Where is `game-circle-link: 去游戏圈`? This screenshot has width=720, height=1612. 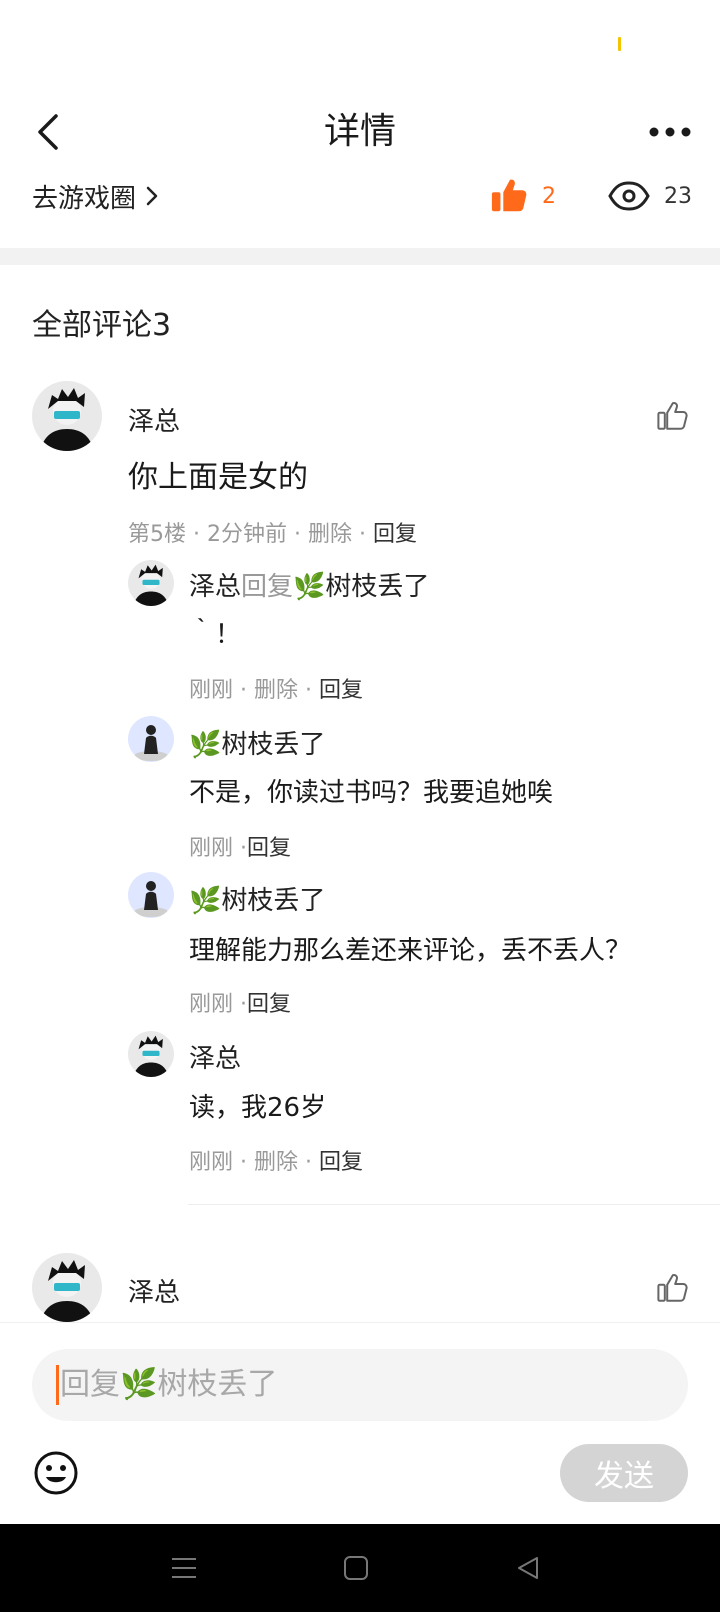
game-circle-link: 去游戏圈 is located at coordinates (95, 196).